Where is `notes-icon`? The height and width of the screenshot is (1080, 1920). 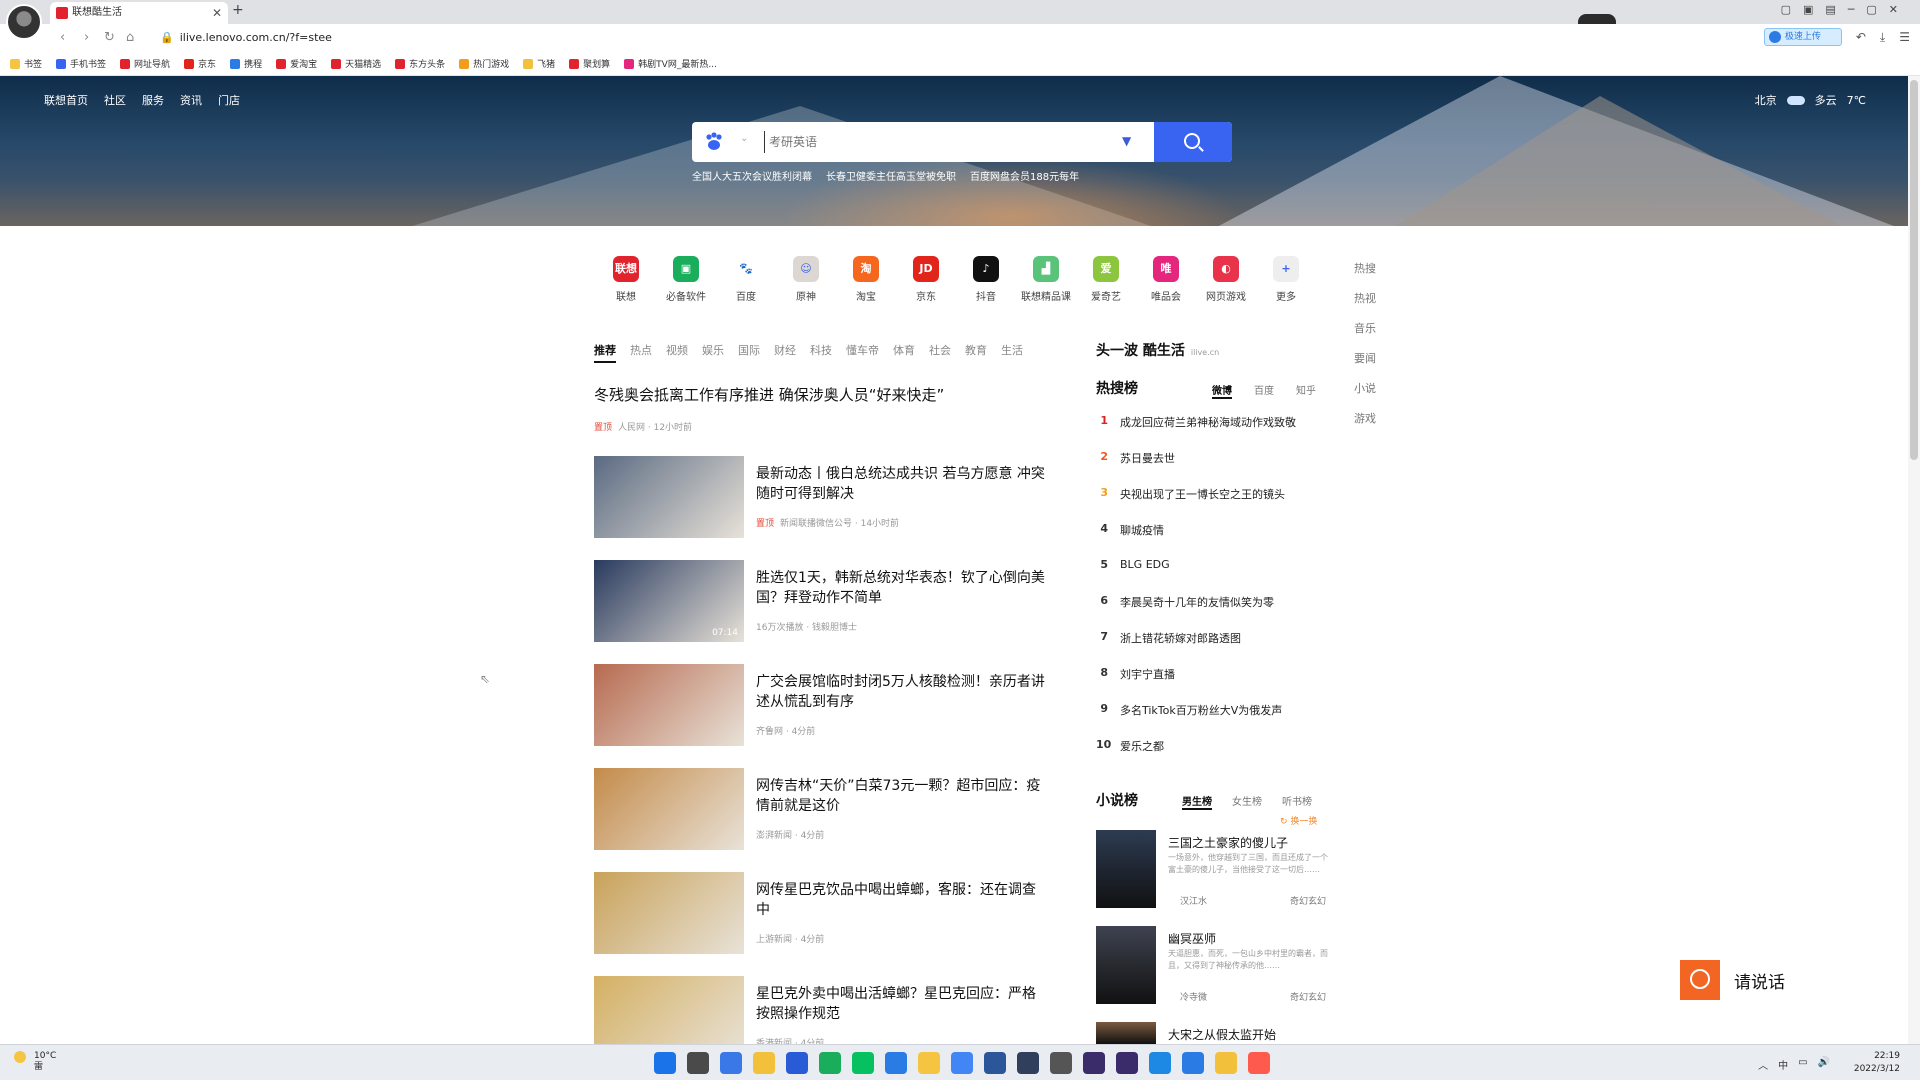
notes-icon is located at coordinates (1226, 1063).